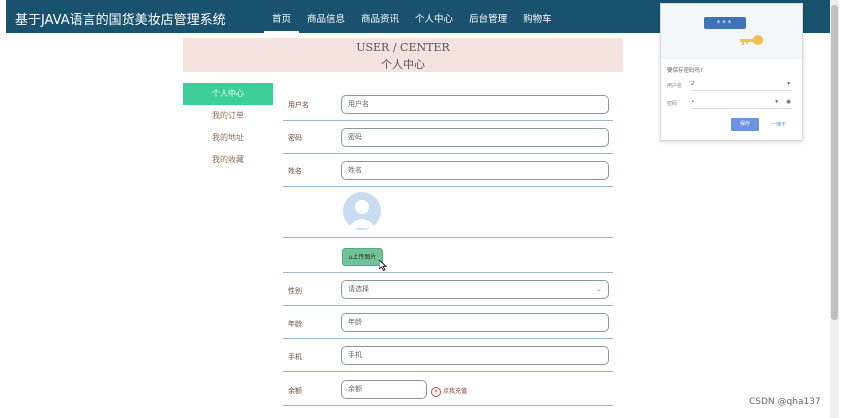  What do you see at coordinates (475, 355) in the screenshot?
I see `phone-input: 手机` at bounding box center [475, 355].